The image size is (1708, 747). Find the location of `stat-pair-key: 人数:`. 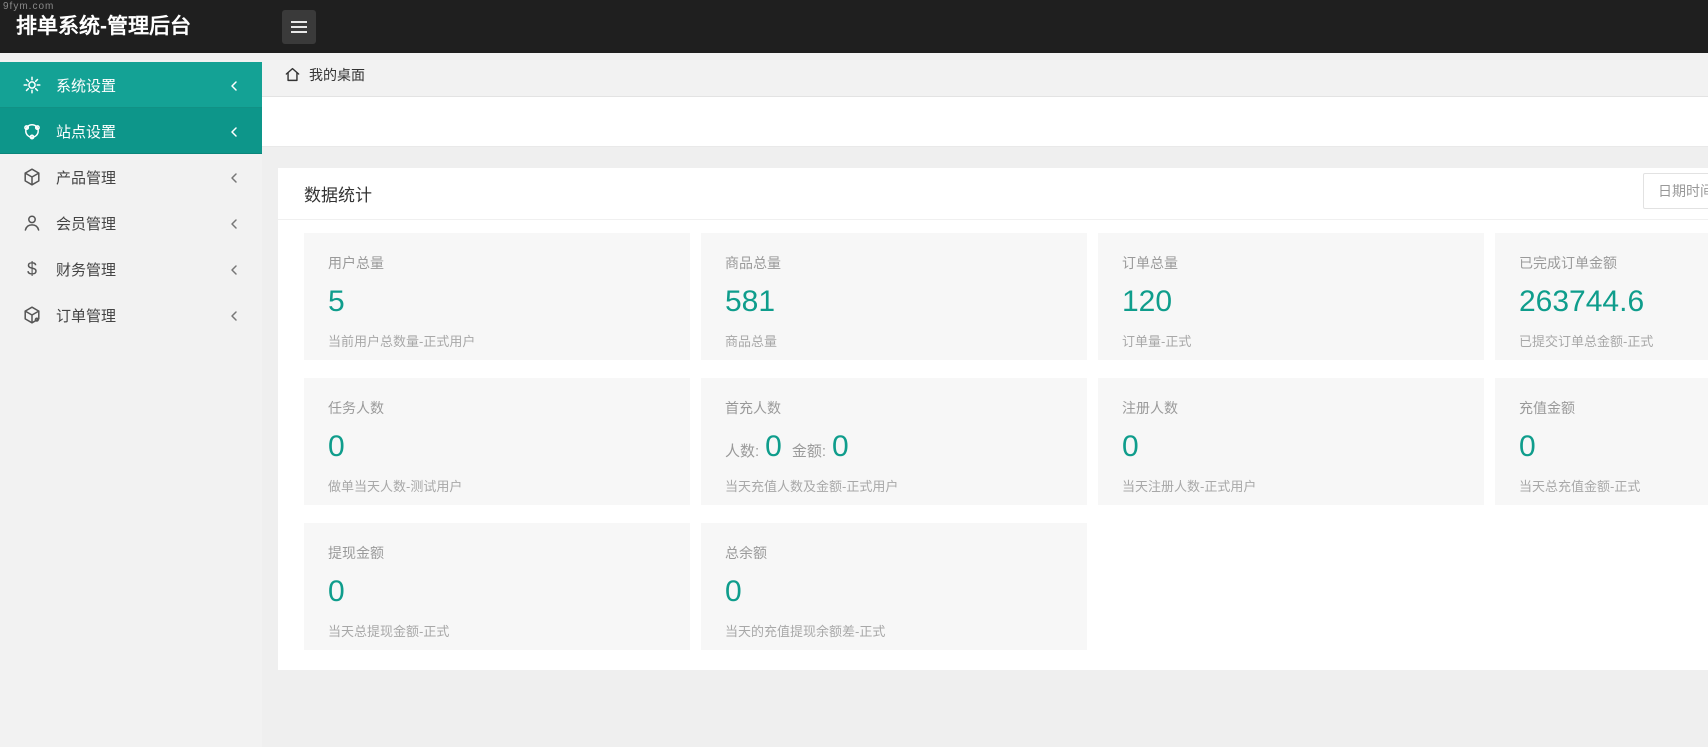

stat-pair-key: 人数: is located at coordinates (742, 451).